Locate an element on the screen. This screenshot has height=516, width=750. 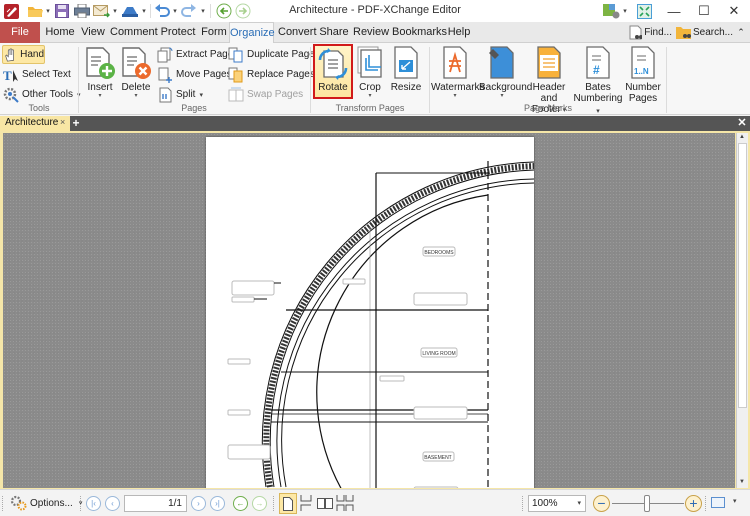
delete-caret: ▾ is located at coordinates (136, 96).